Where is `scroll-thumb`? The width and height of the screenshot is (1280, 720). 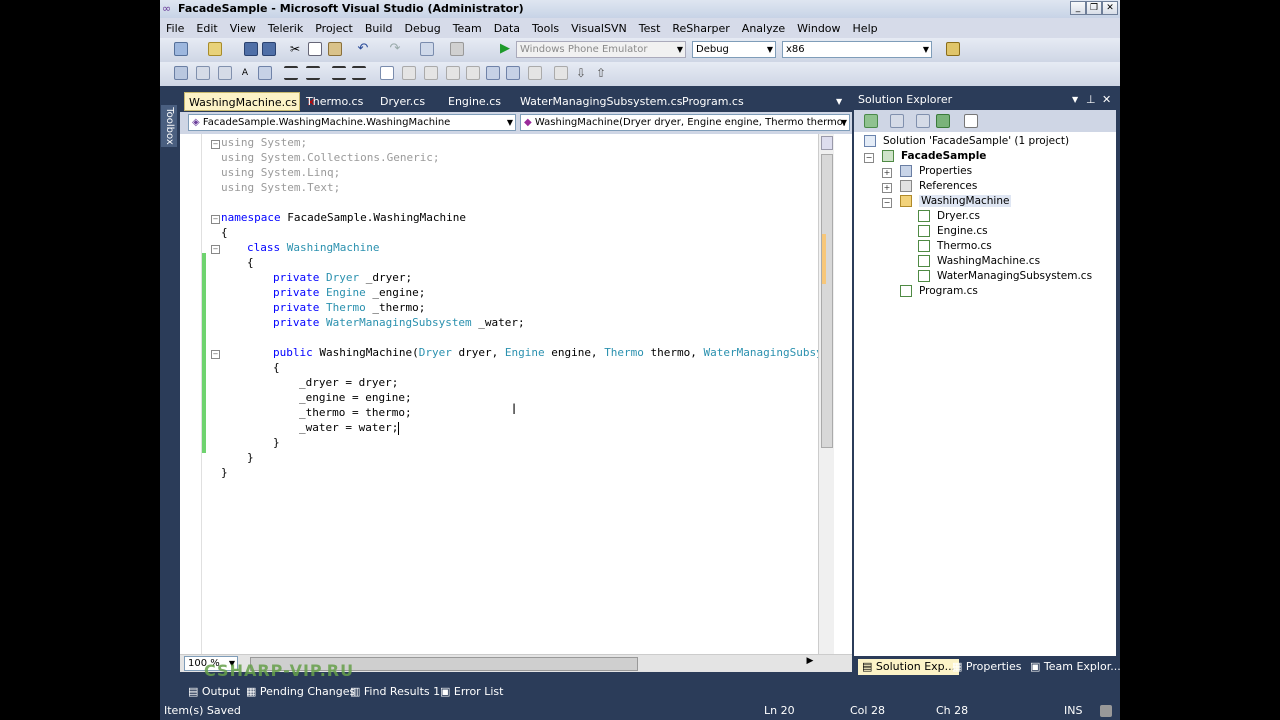
scroll-thumb is located at coordinates (827, 301).